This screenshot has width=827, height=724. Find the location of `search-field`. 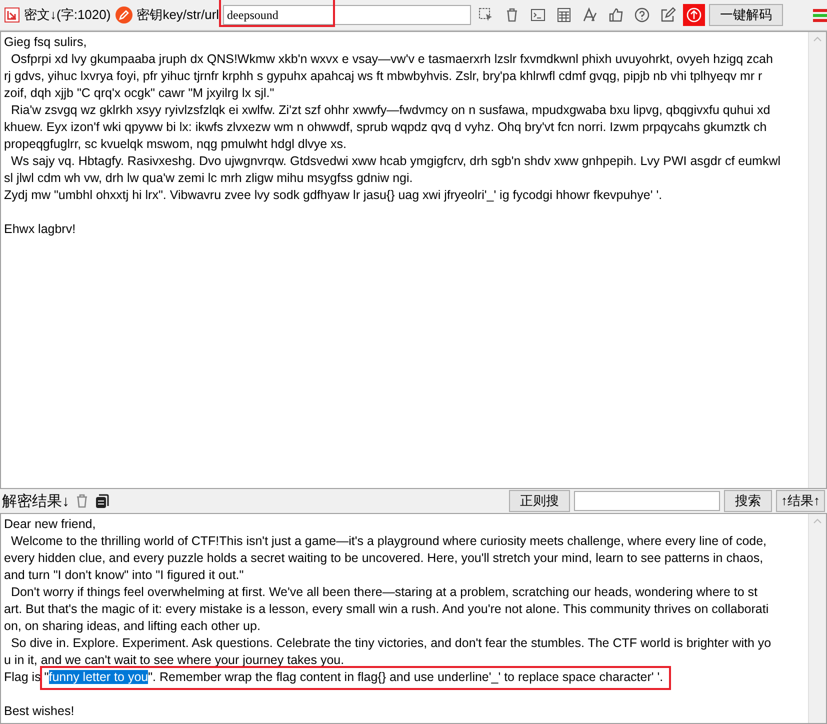

search-field is located at coordinates (647, 501).